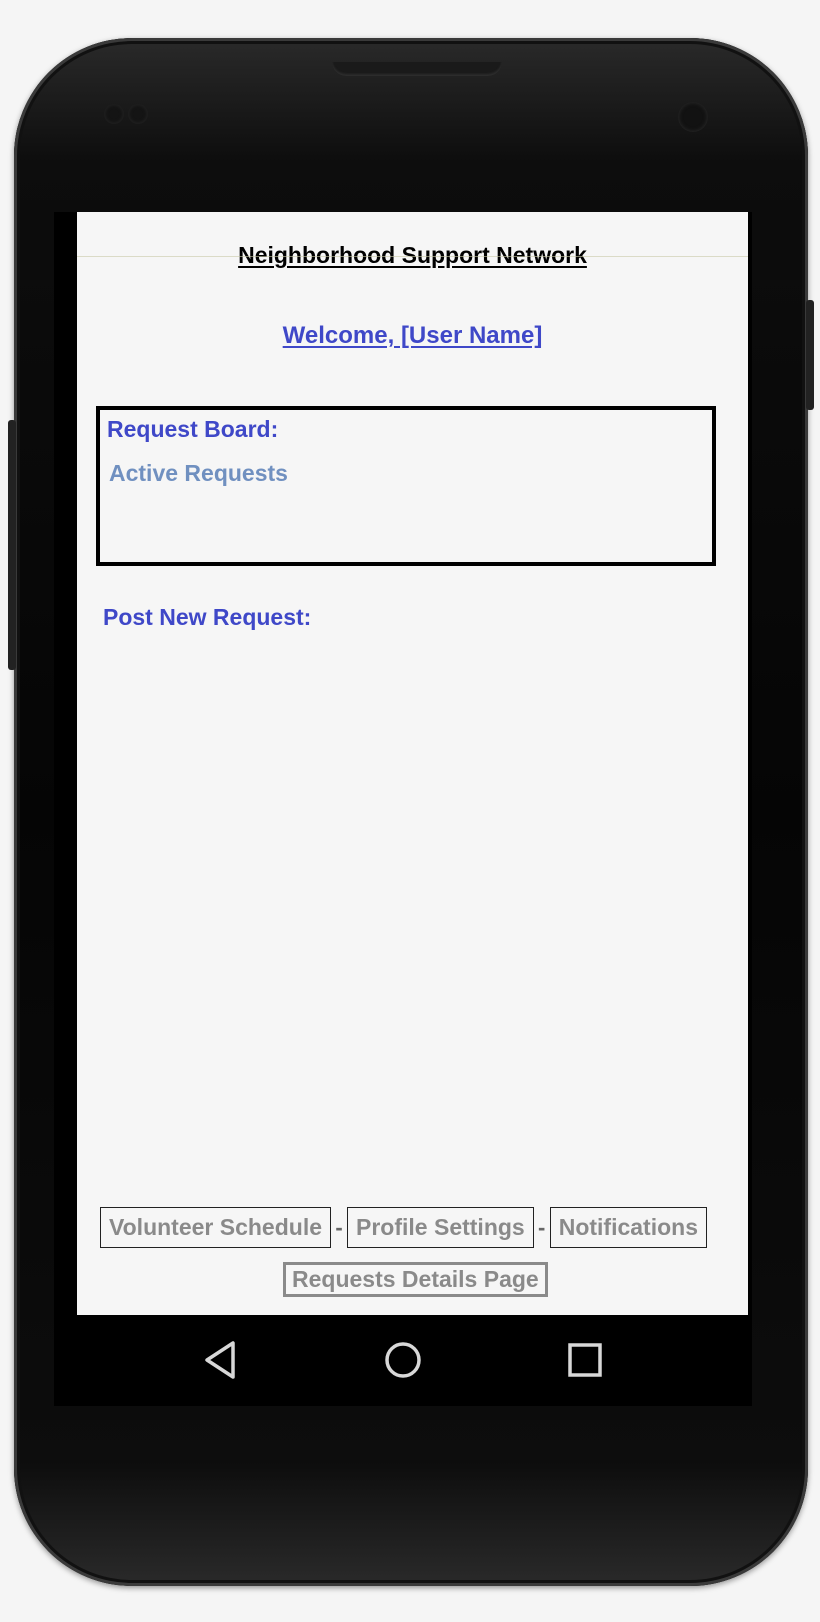 The height and width of the screenshot is (1622, 820). Describe the element at coordinates (412, 336) in the screenshot. I see `welcome-user-link: Welcome, [User Name]` at that location.